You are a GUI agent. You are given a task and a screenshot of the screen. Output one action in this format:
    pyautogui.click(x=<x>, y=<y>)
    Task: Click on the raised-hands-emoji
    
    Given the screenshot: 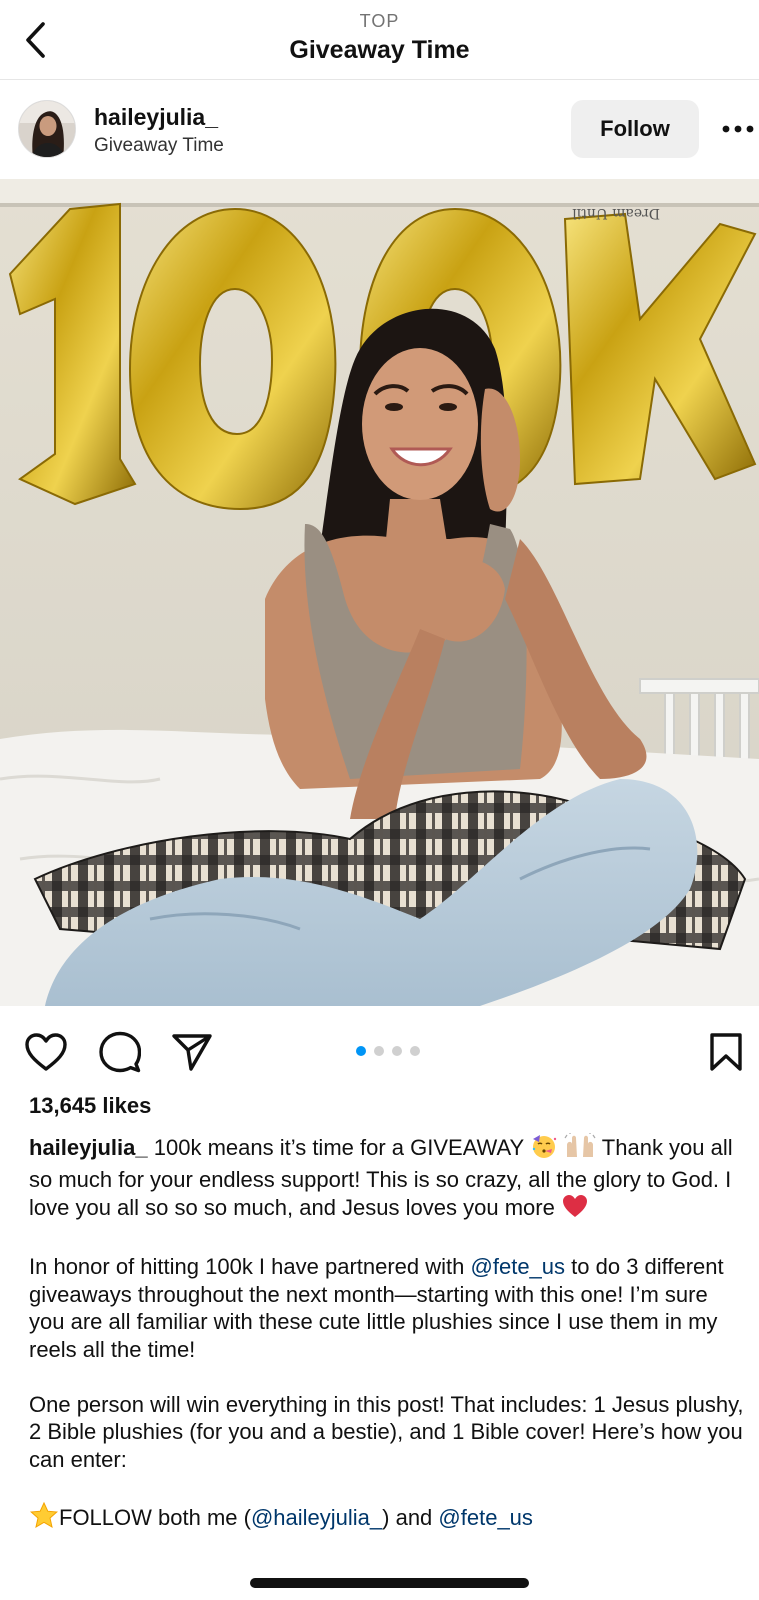 What is the action you would take?
    pyautogui.click(x=580, y=1149)
    